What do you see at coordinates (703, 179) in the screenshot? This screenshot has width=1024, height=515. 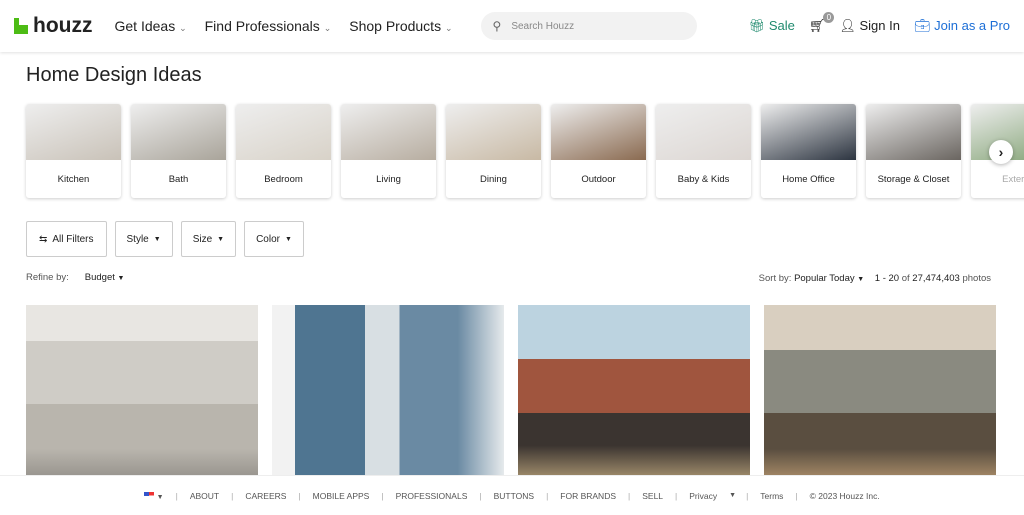 I see `category-label: Baby & Kids` at bounding box center [703, 179].